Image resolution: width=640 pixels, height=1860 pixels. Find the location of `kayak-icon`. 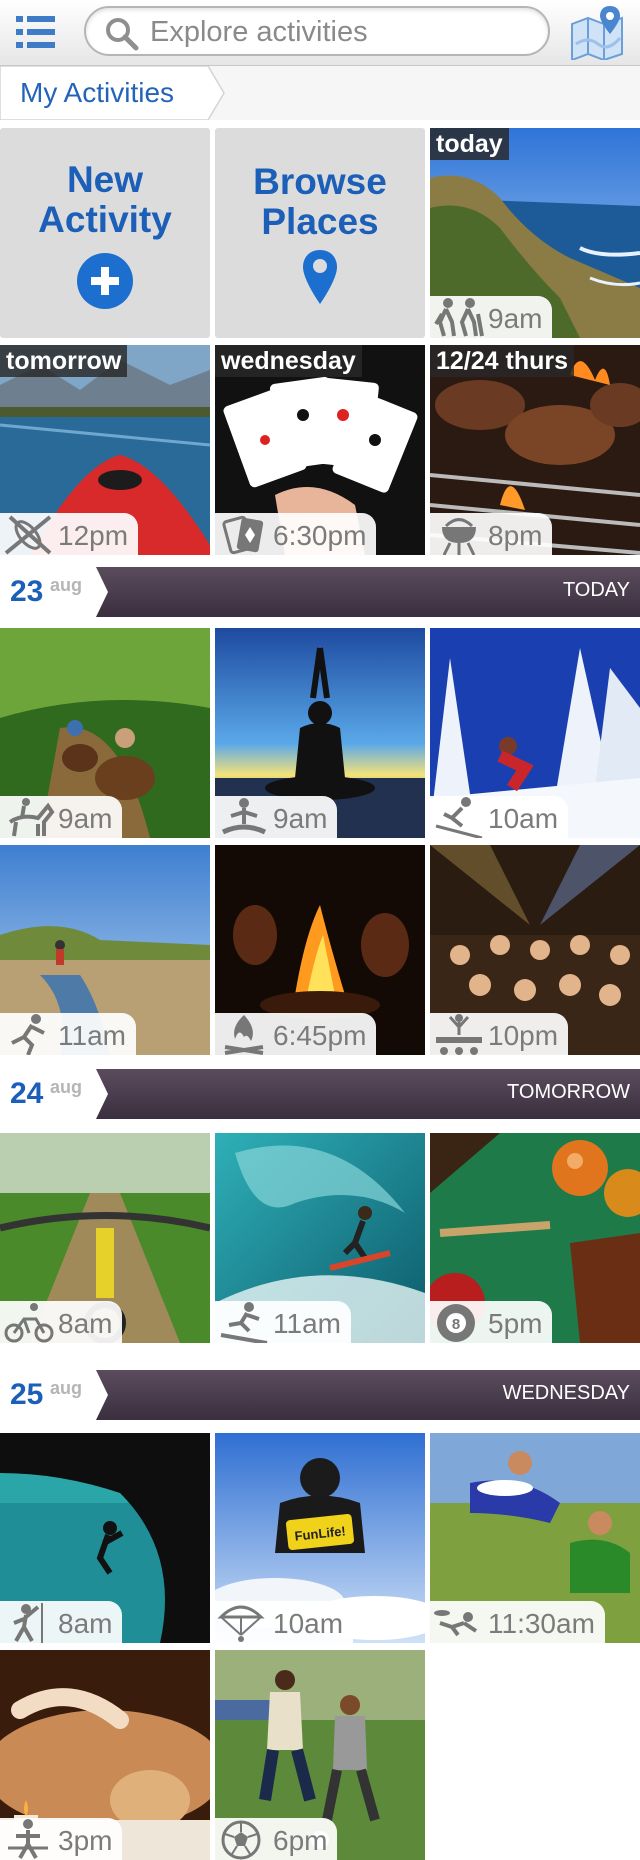

kayak-icon is located at coordinates (28, 535).